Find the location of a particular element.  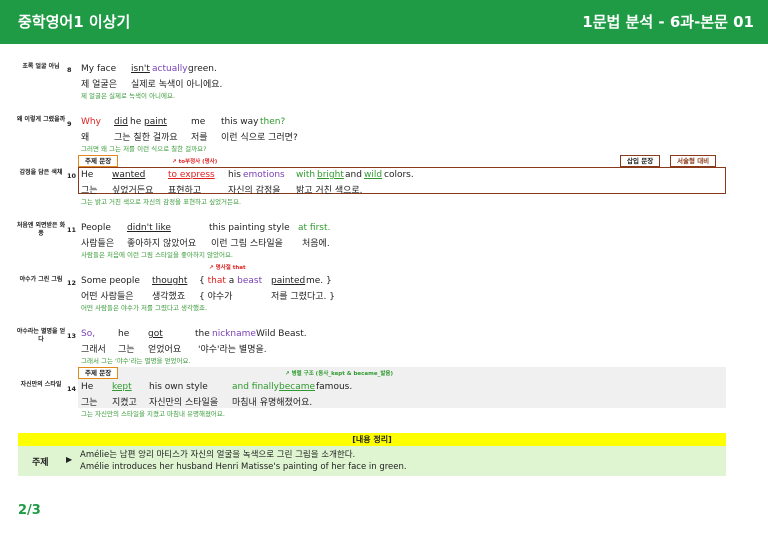

en-chunk: his own style is located at coordinates (178, 387).